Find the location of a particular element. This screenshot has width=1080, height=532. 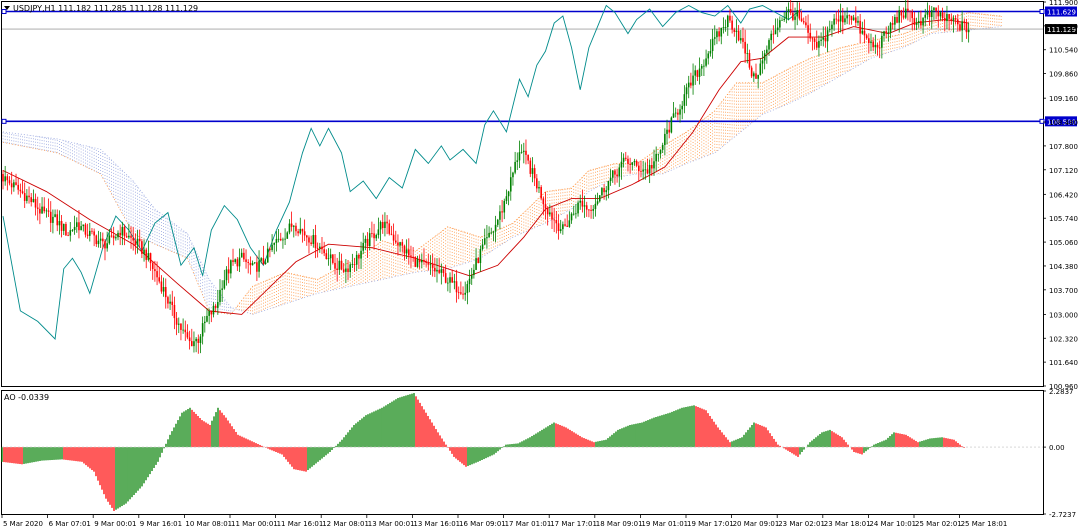

time-tick-label: 12 Mar 08:01 is located at coordinates (345, 524).